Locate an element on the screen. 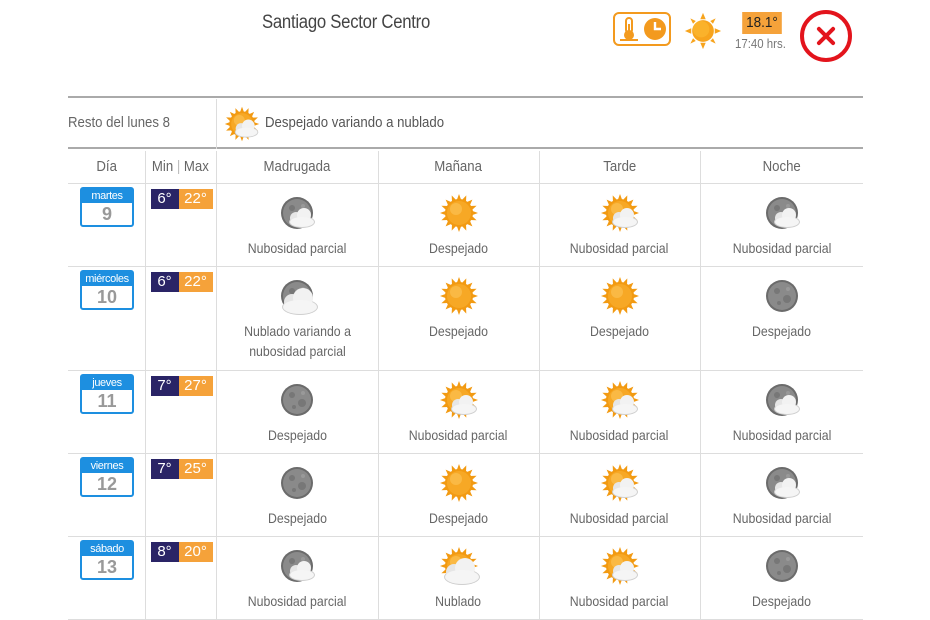  day-cell: martes 9 is located at coordinates (106, 225).